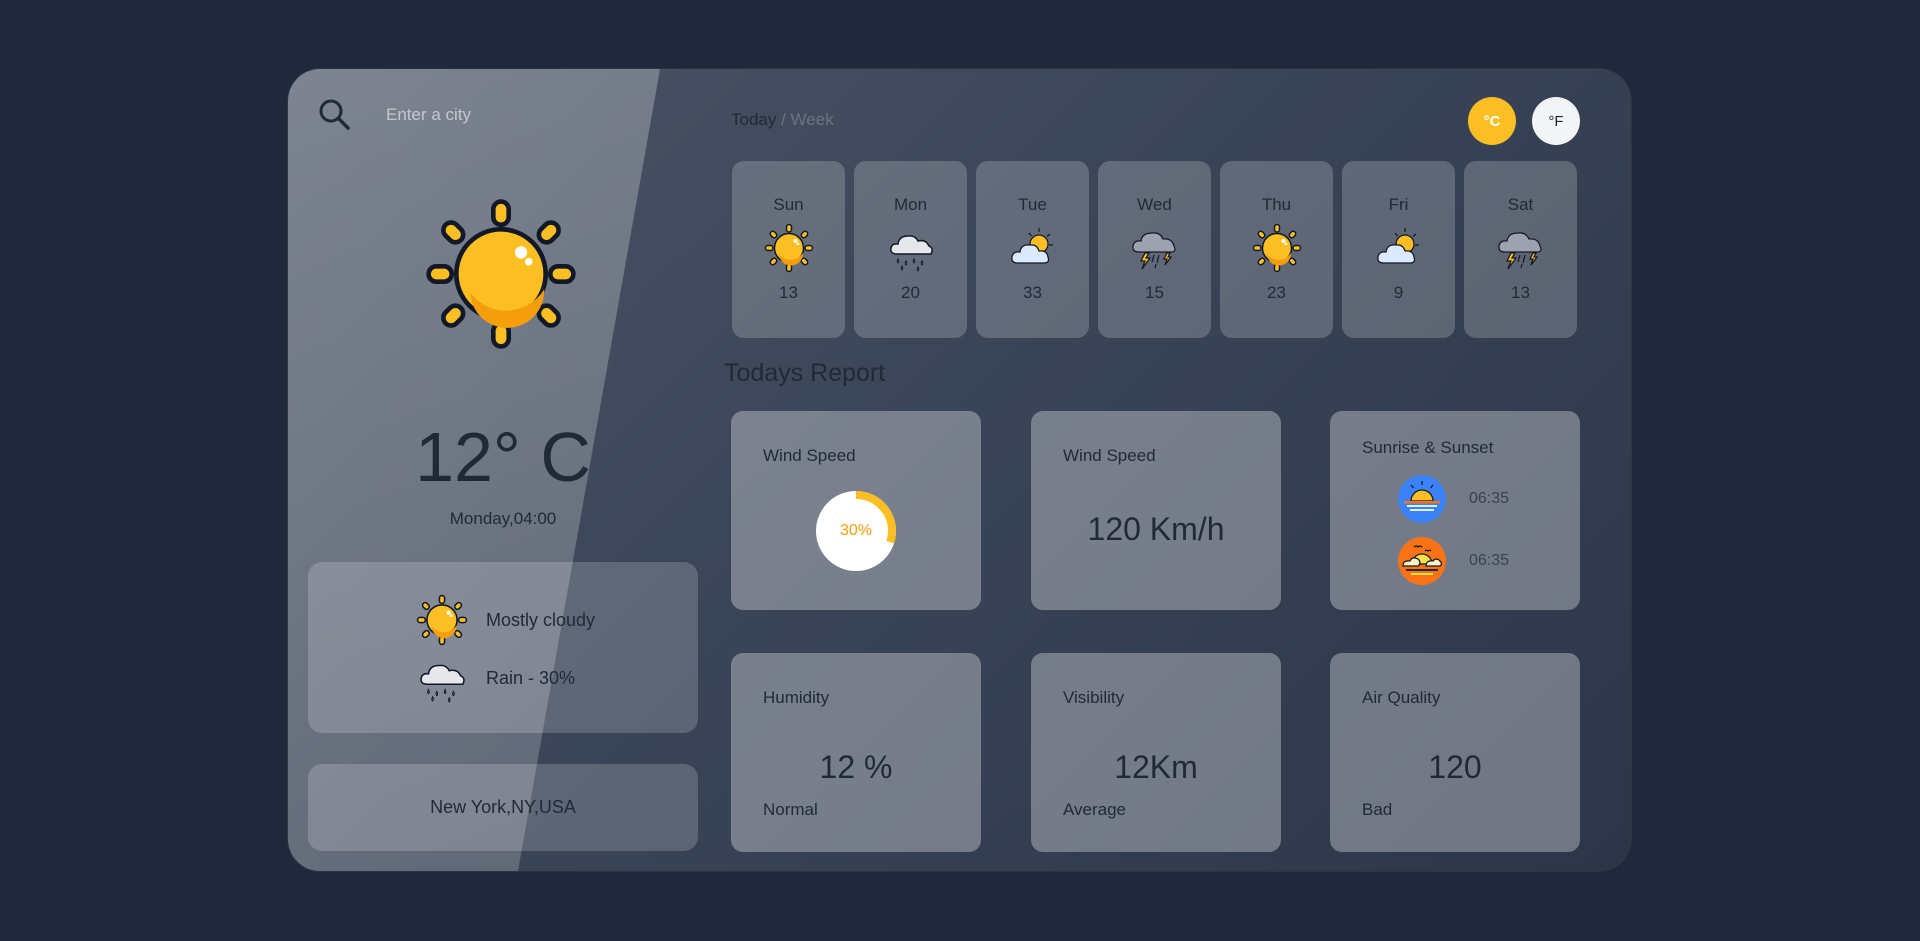 The width and height of the screenshot is (1920, 941). I want to click on celsius-button: °C, so click(1492, 121).